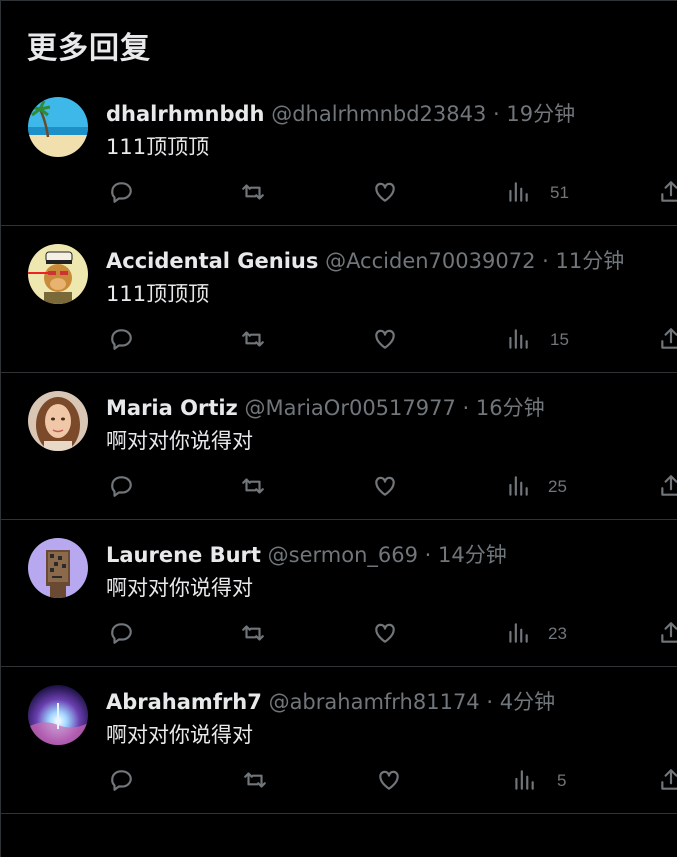 The width and height of the screenshot is (677, 857). I want to click on ape-avatar, so click(58, 274).